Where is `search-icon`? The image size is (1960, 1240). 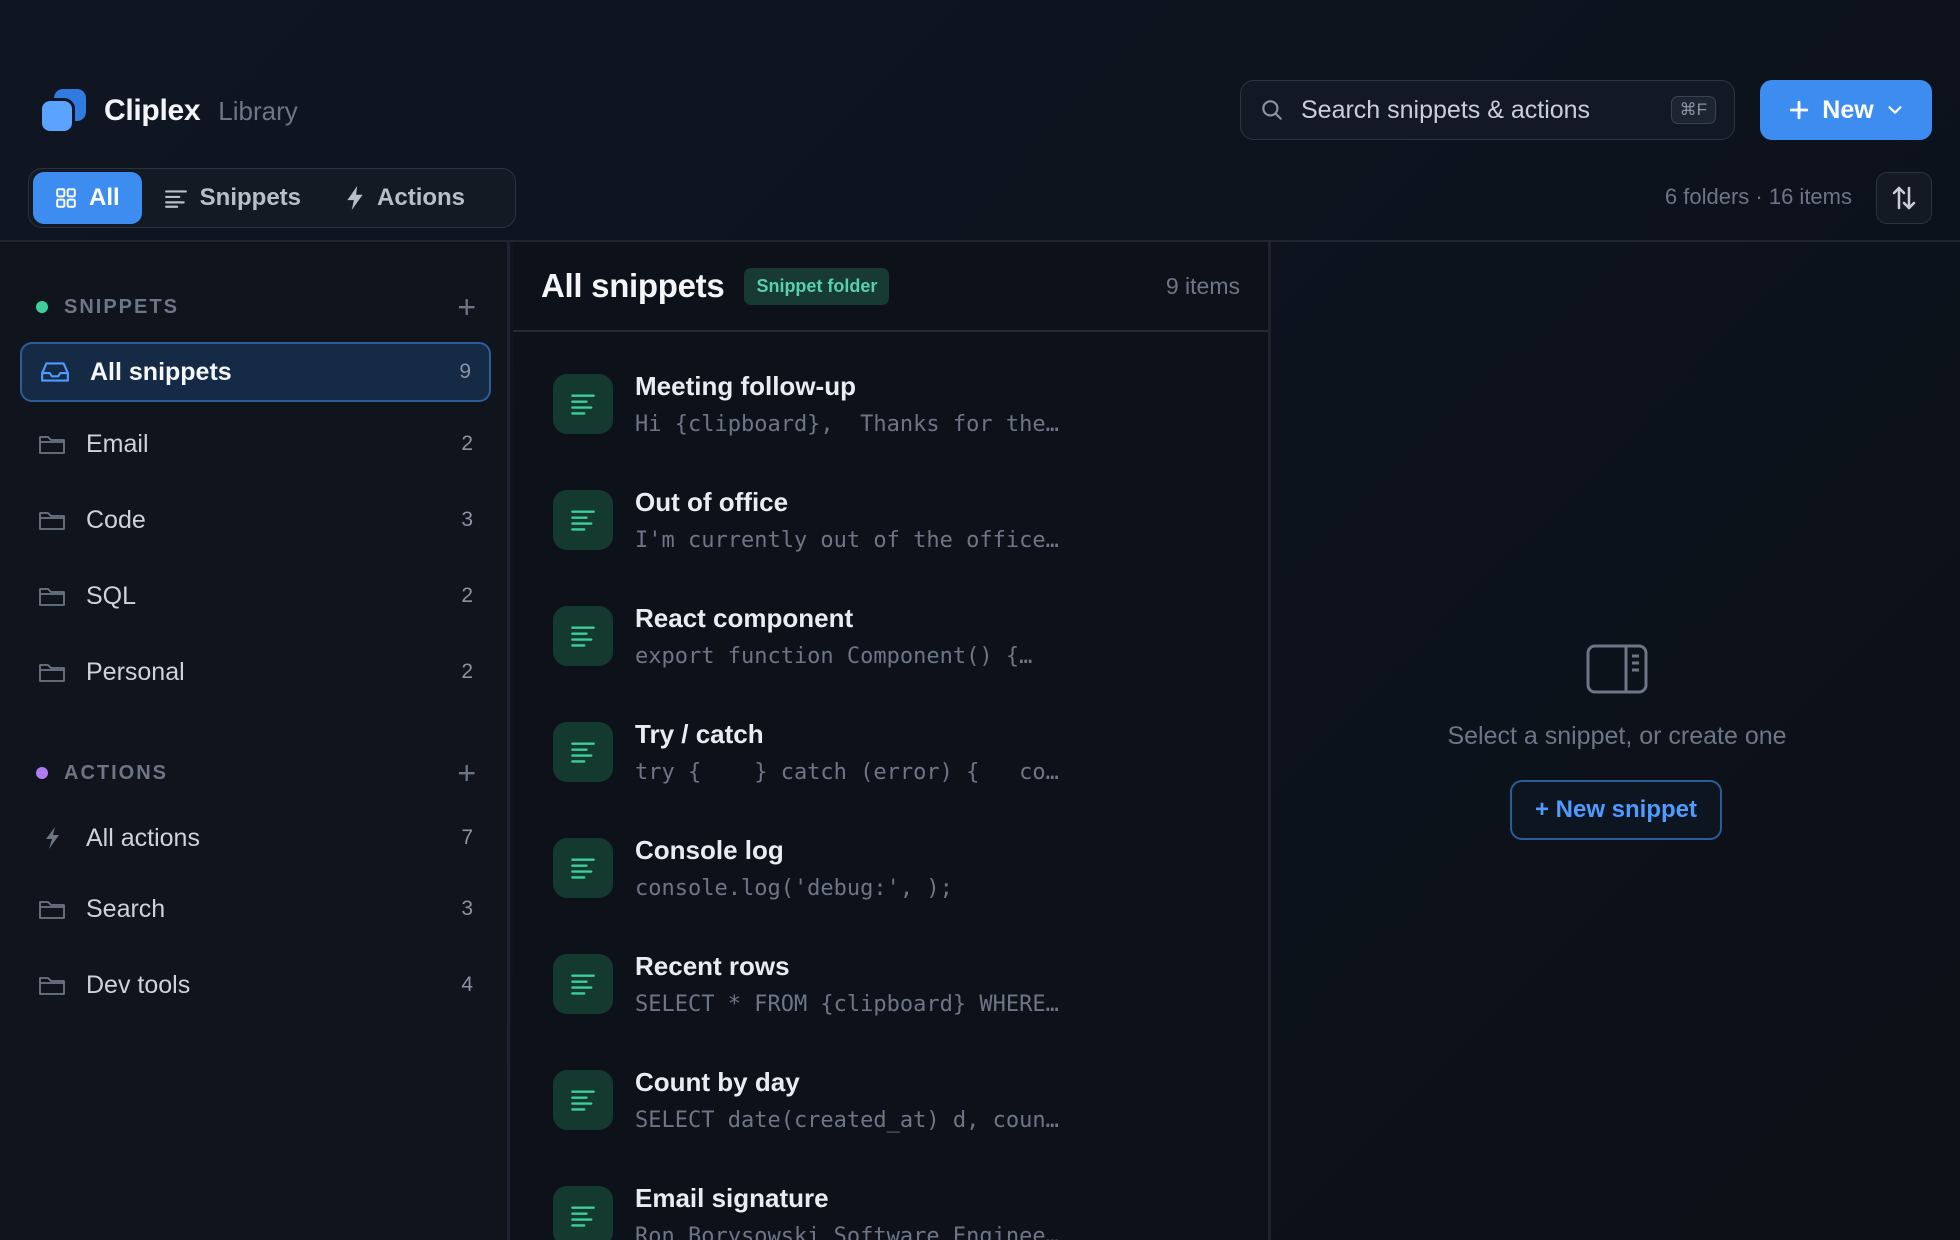 search-icon is located at coordinates (1272, 110).